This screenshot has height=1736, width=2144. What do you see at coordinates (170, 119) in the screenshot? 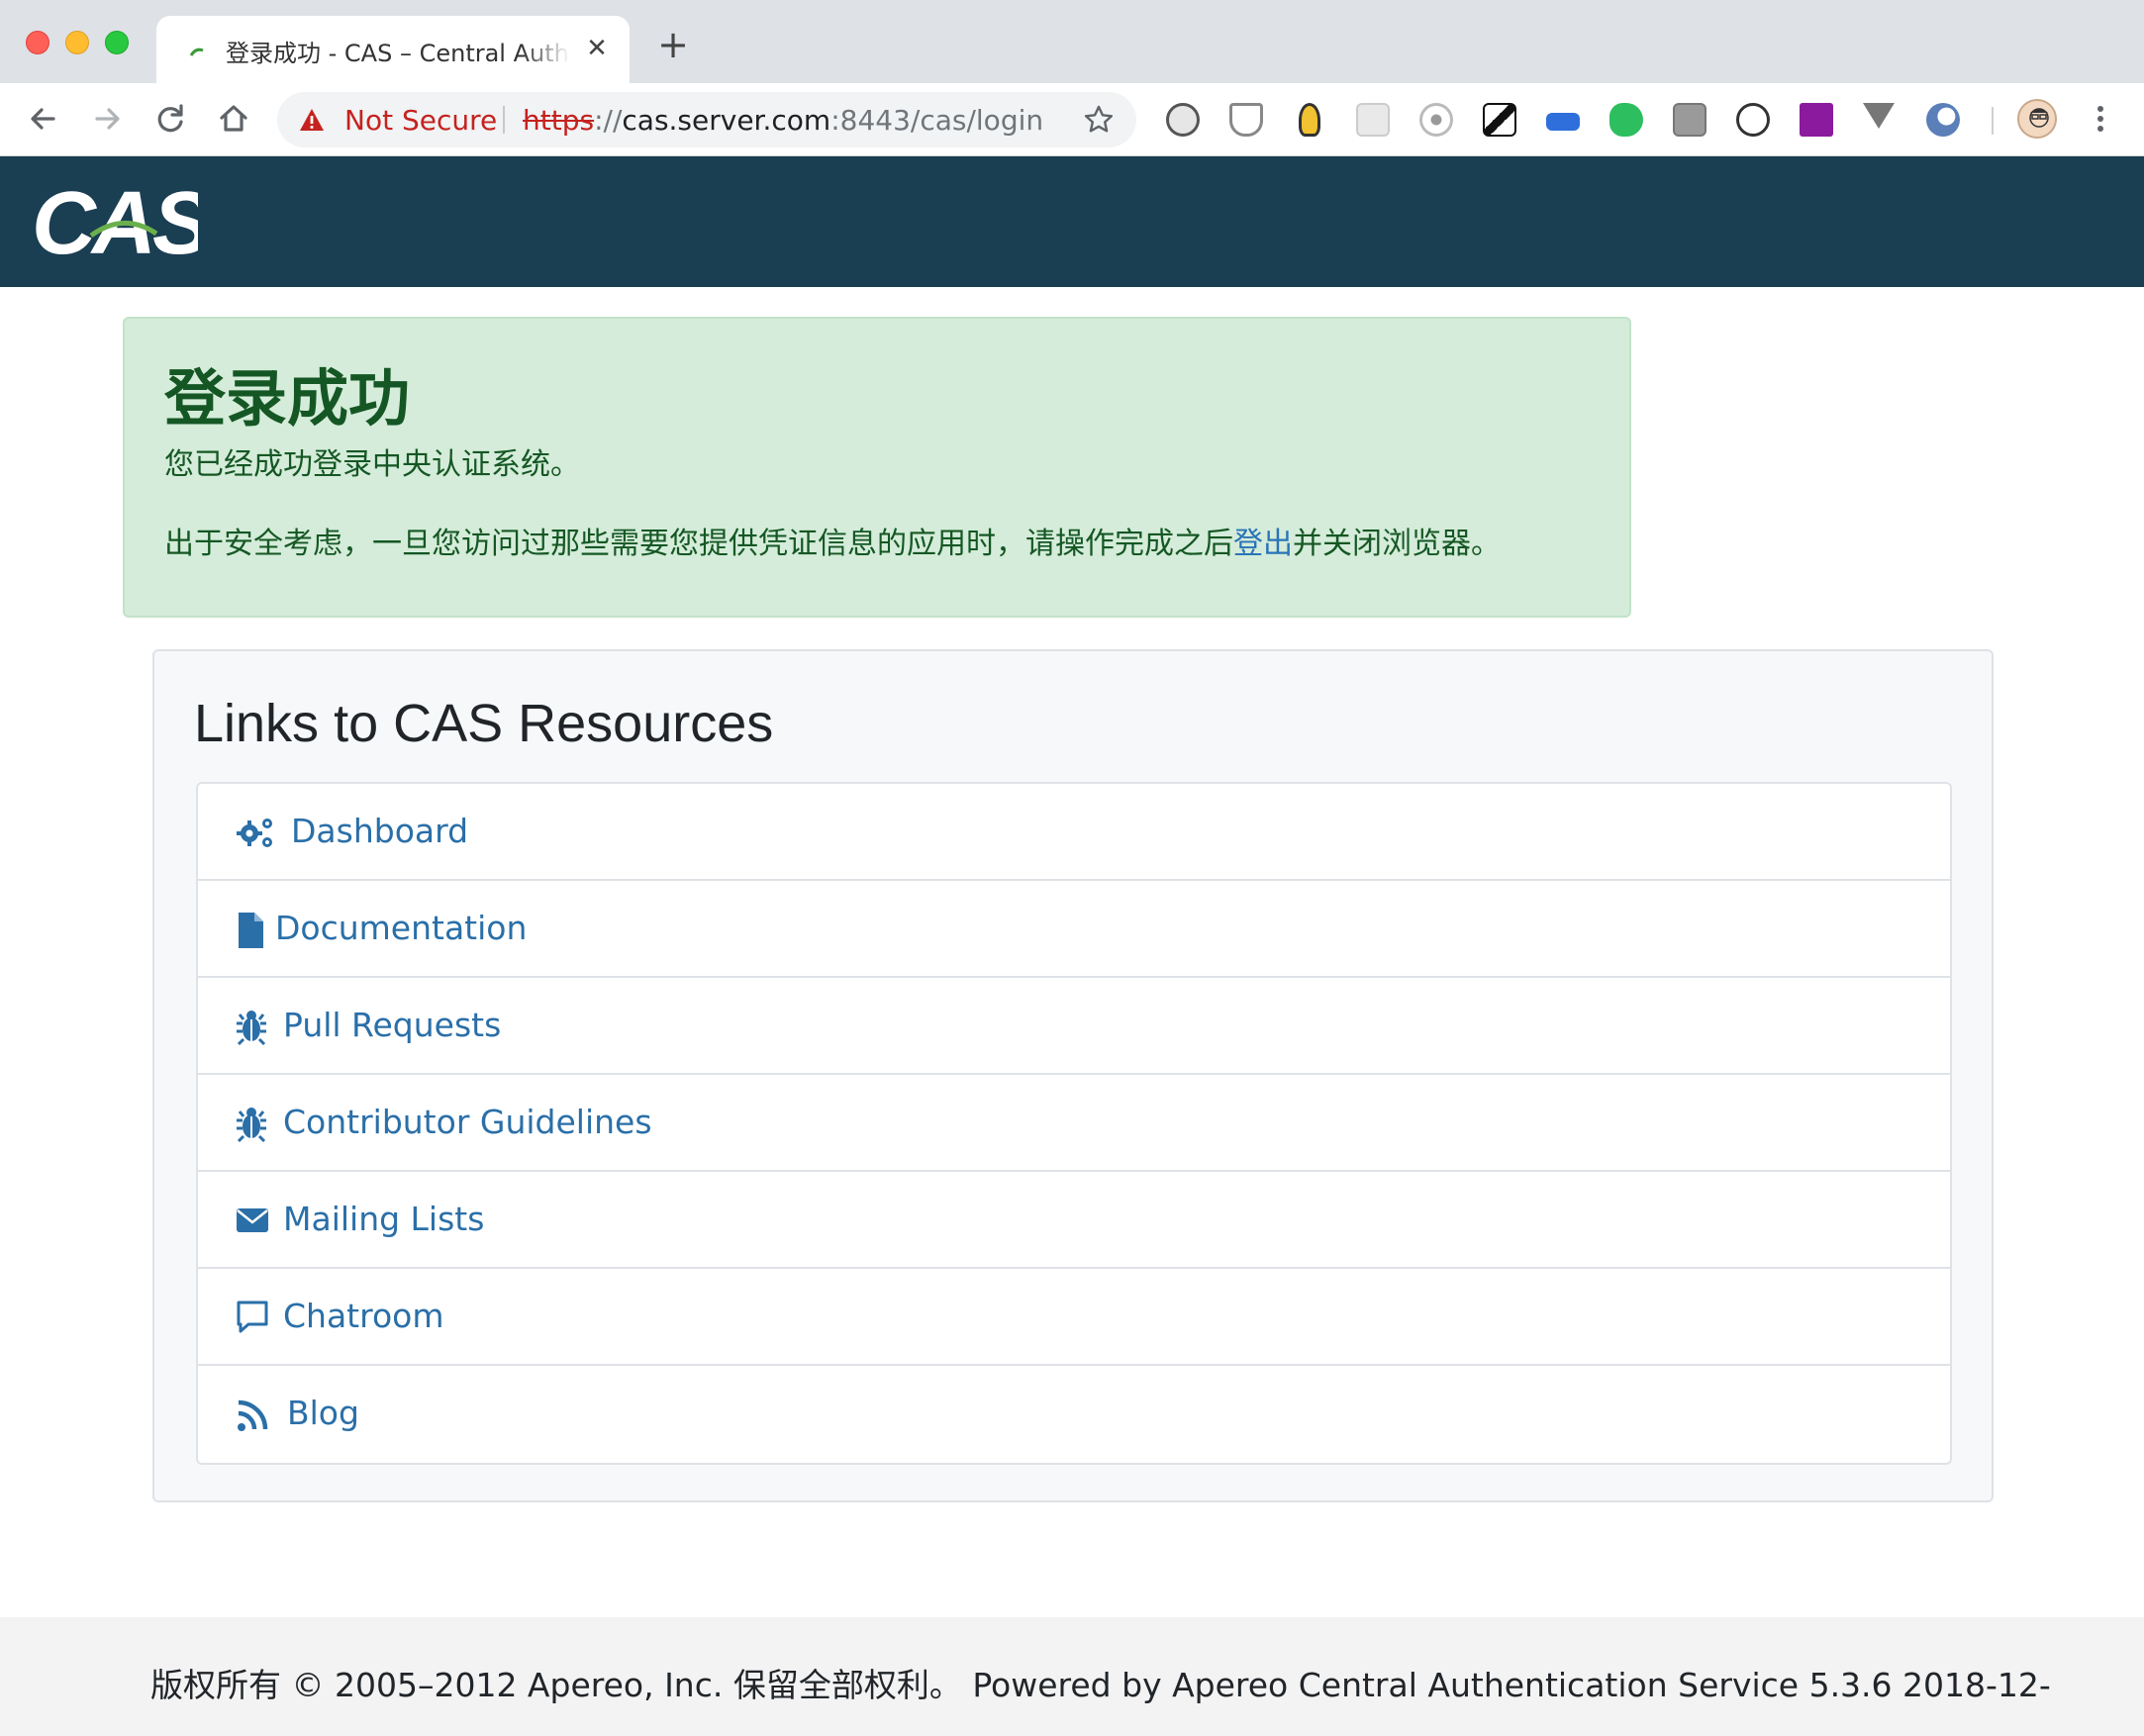
I see `reload-icon` at bounding box center [170, 119].